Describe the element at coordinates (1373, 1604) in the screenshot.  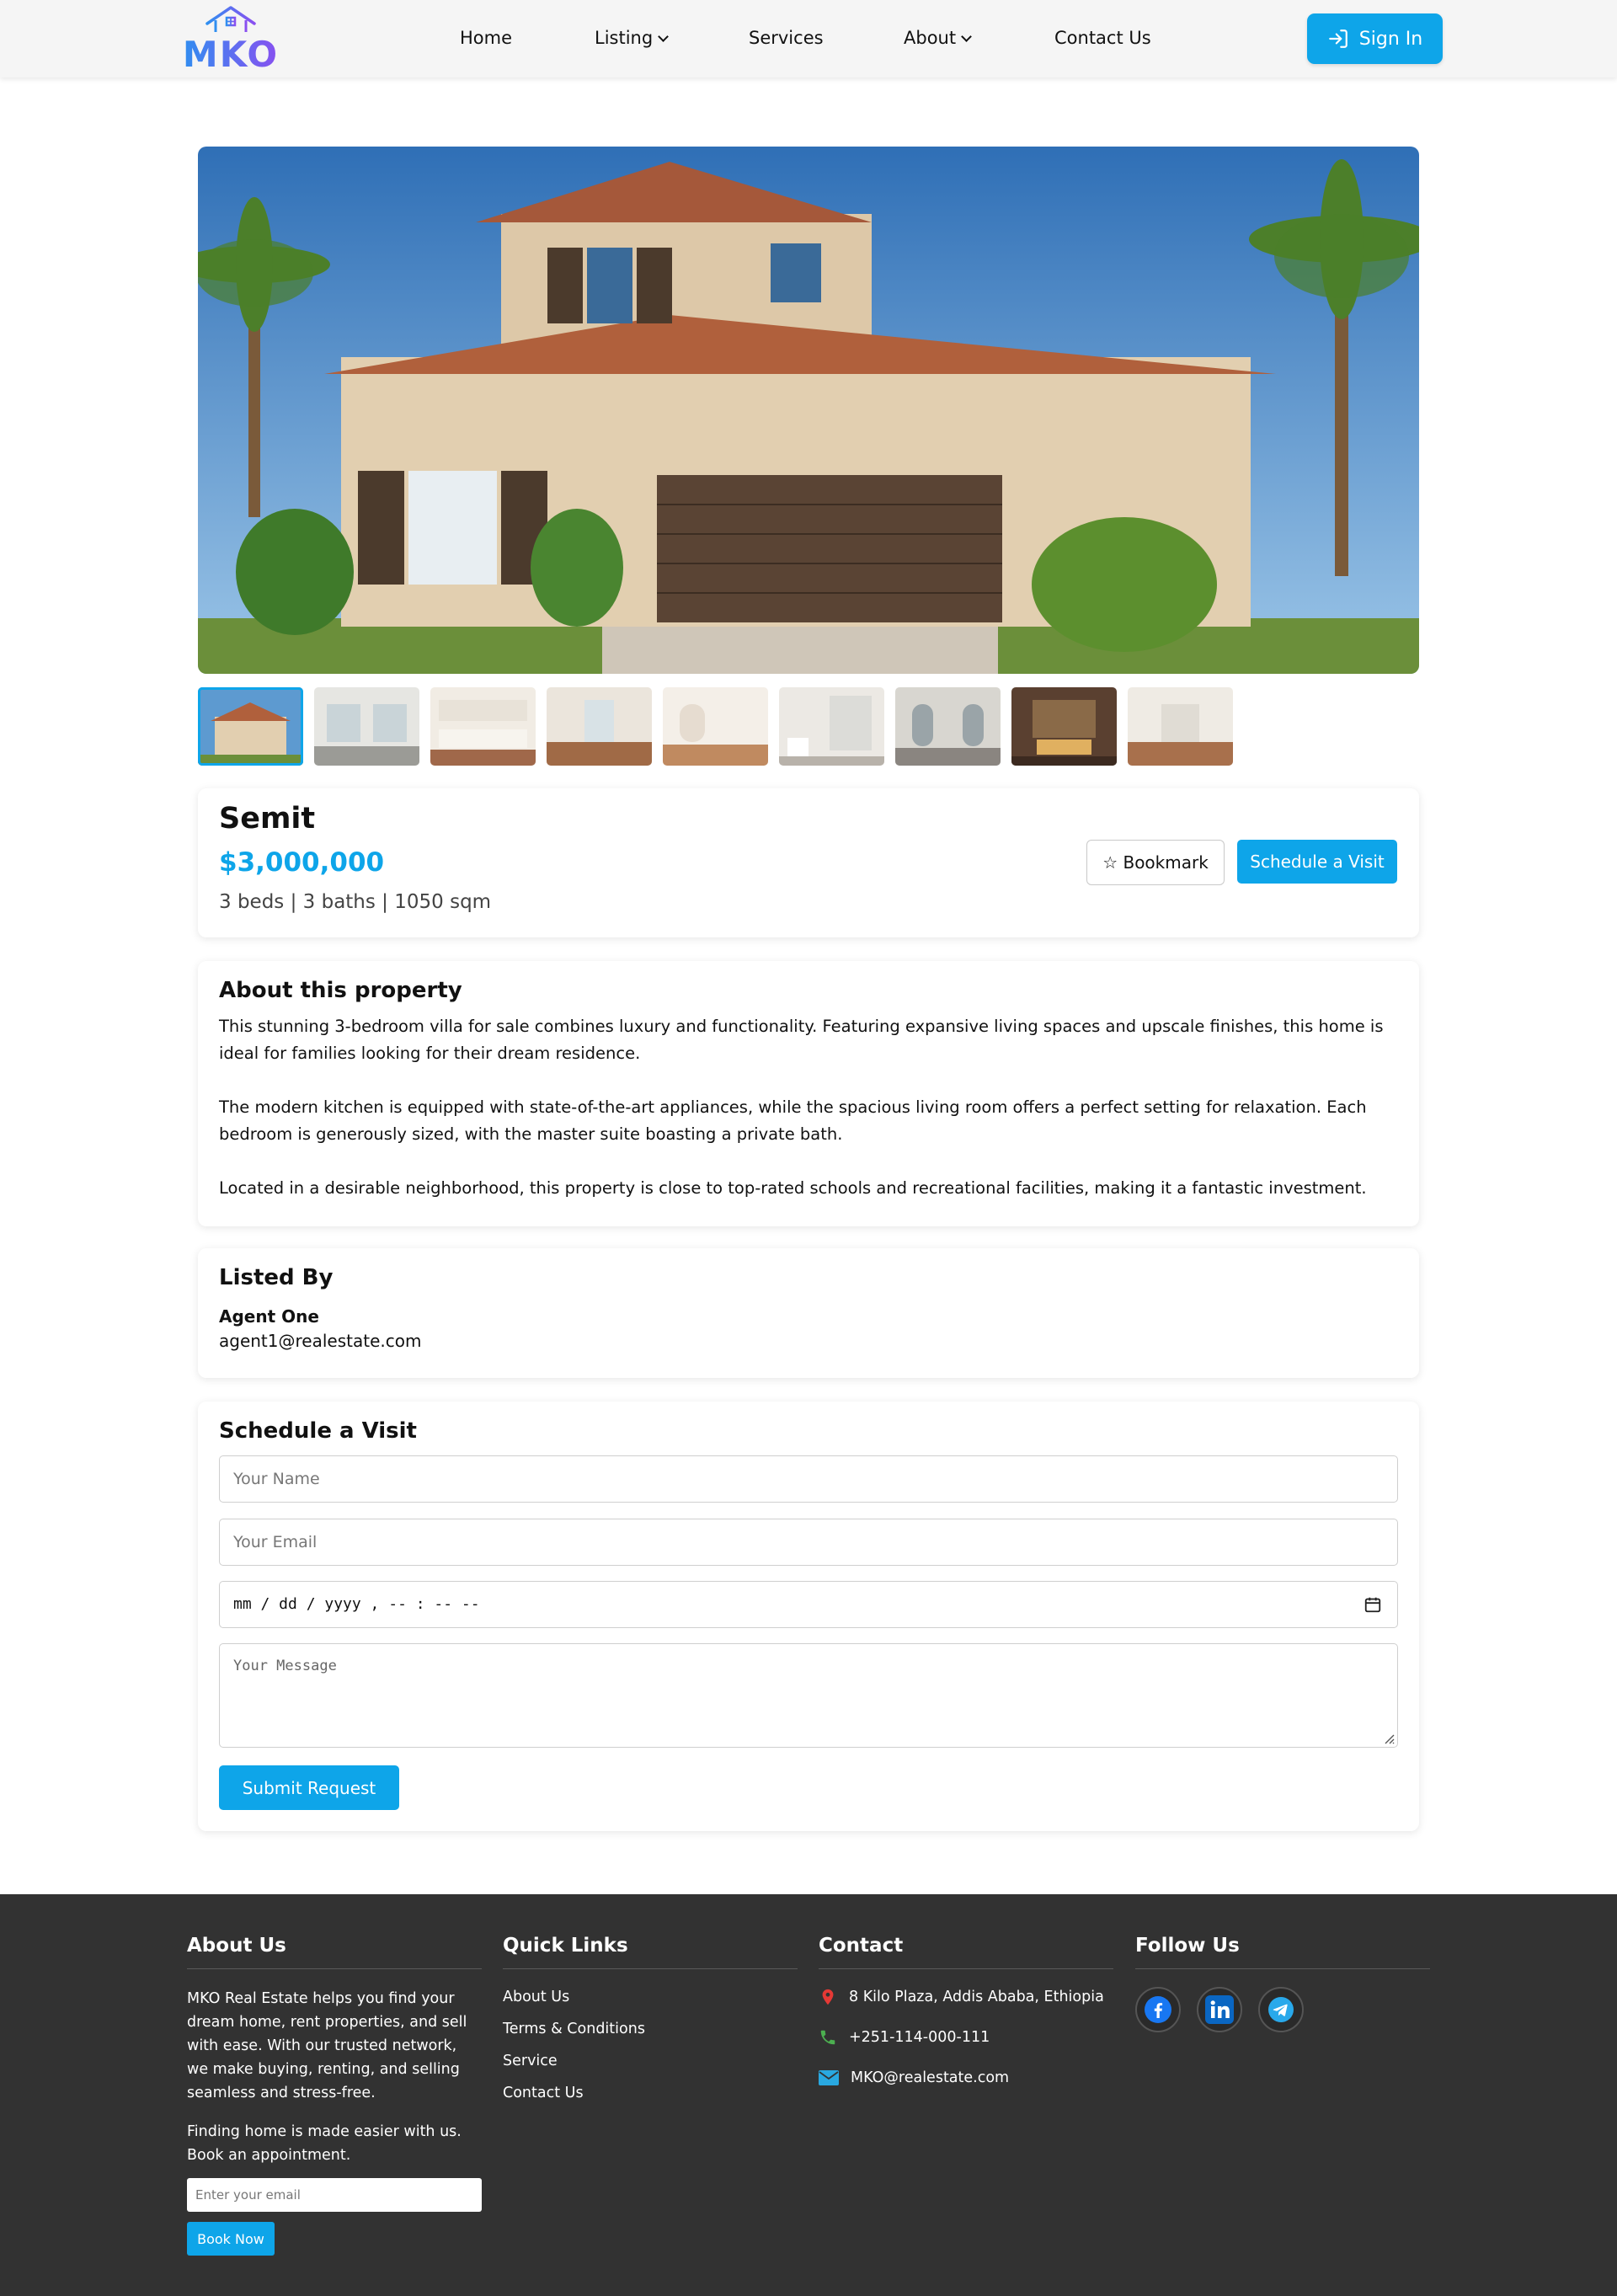
I see `calendar-icon` at that location.